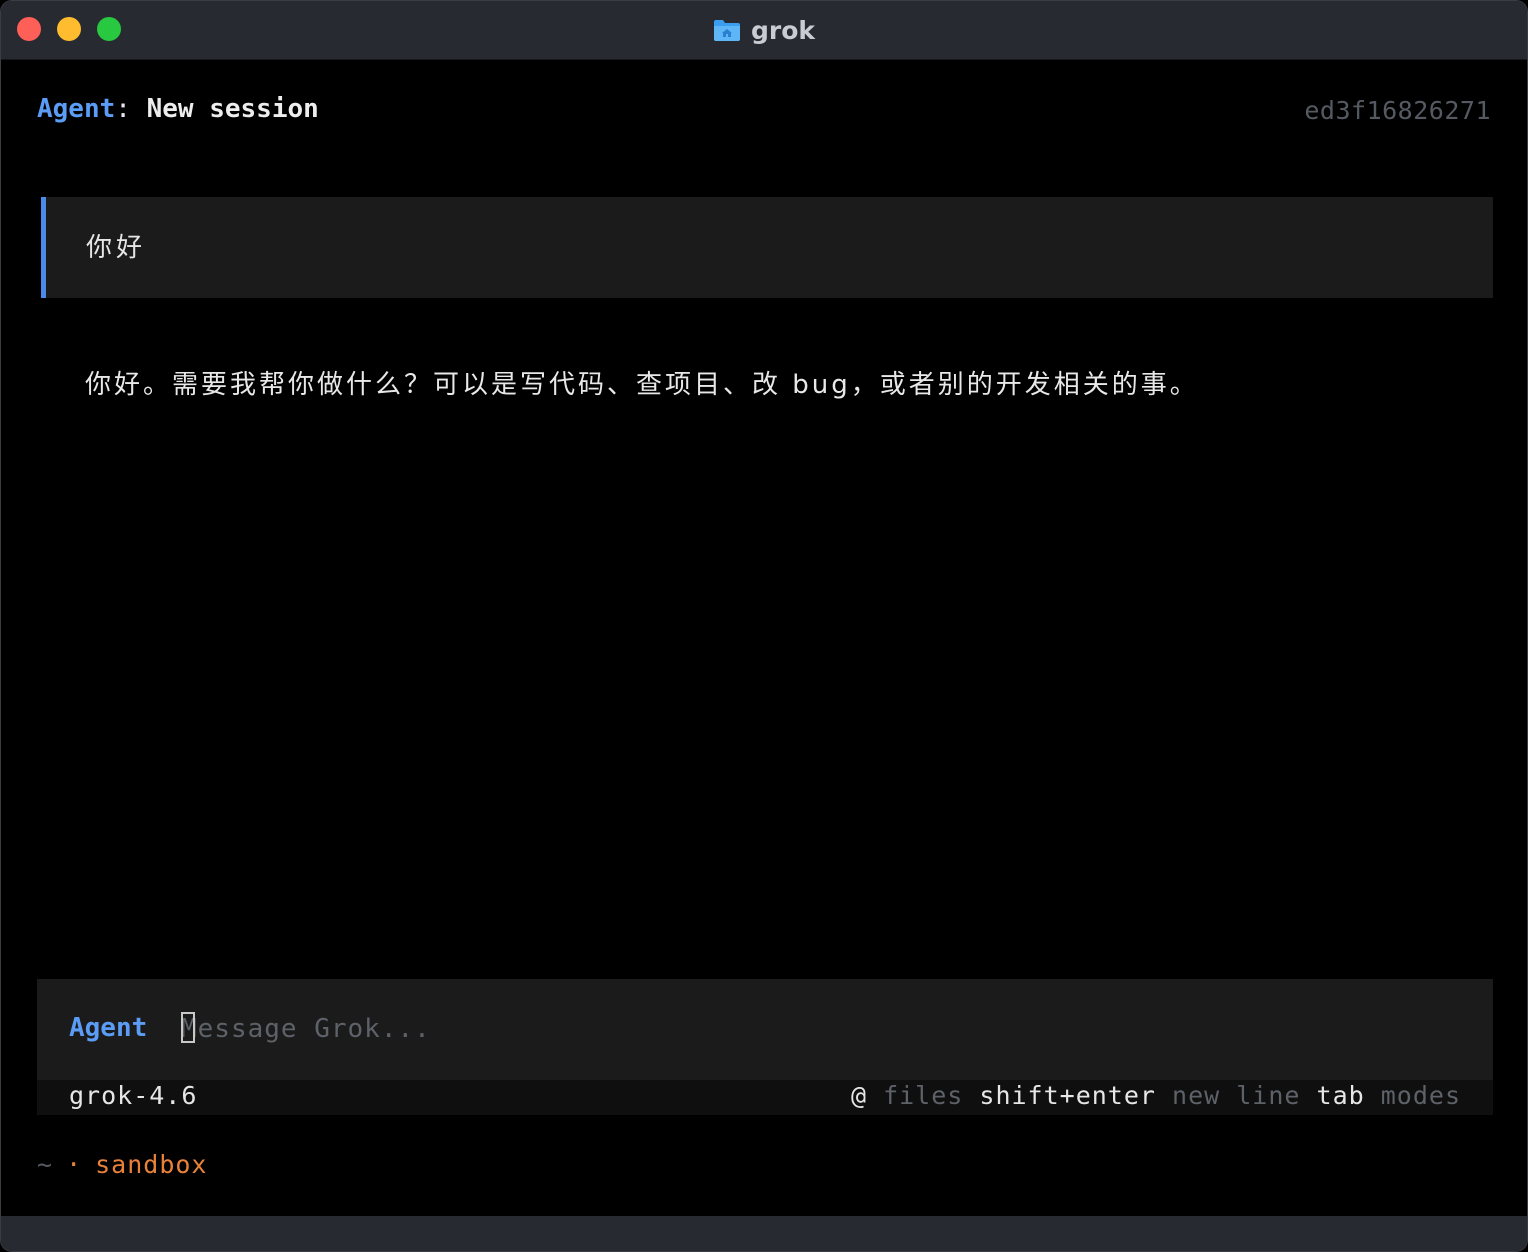  I want to click on hint-desc-new-line: new line, so click(1236, 1095).